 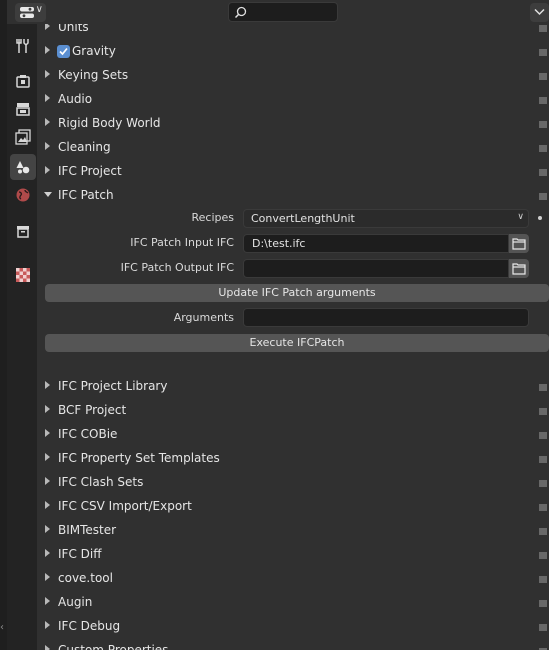 I want to click on panel-bimtester: BIMTester, so click(x=293, y=531).